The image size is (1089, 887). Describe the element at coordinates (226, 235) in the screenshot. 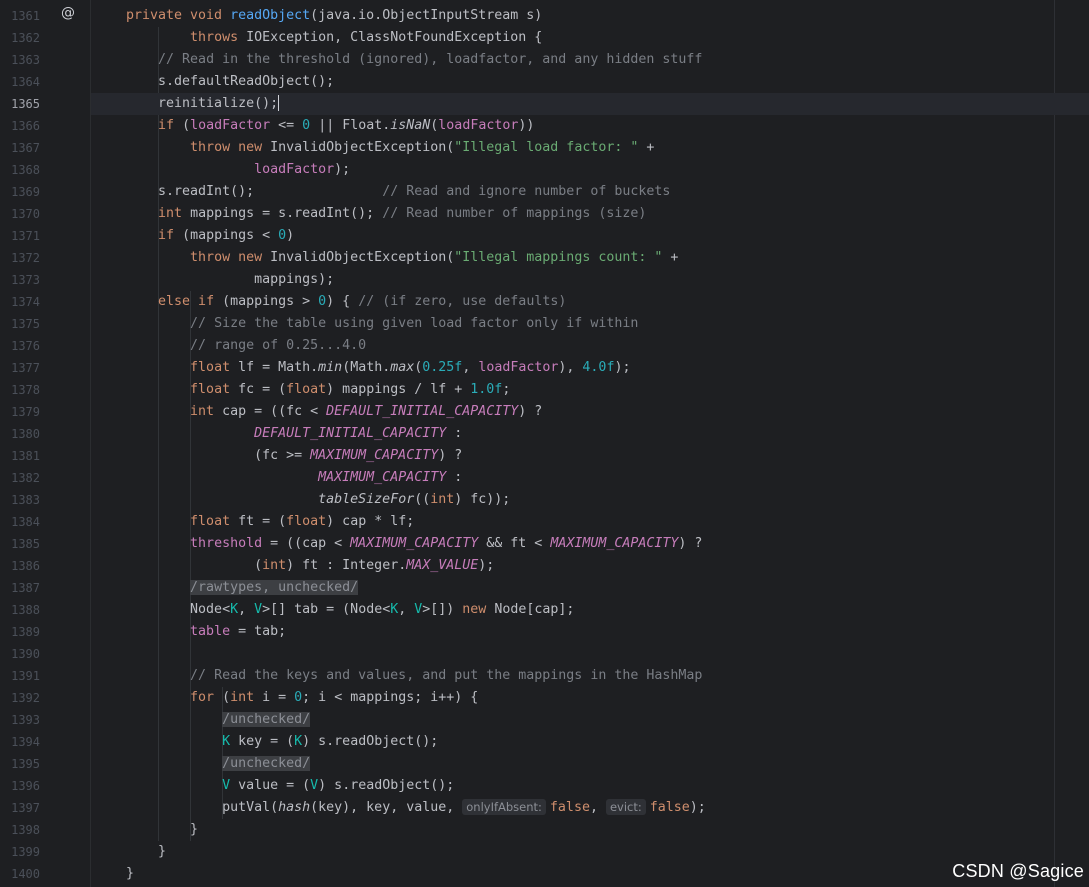

I see `code-text: if (mappings < 0)` at that location.